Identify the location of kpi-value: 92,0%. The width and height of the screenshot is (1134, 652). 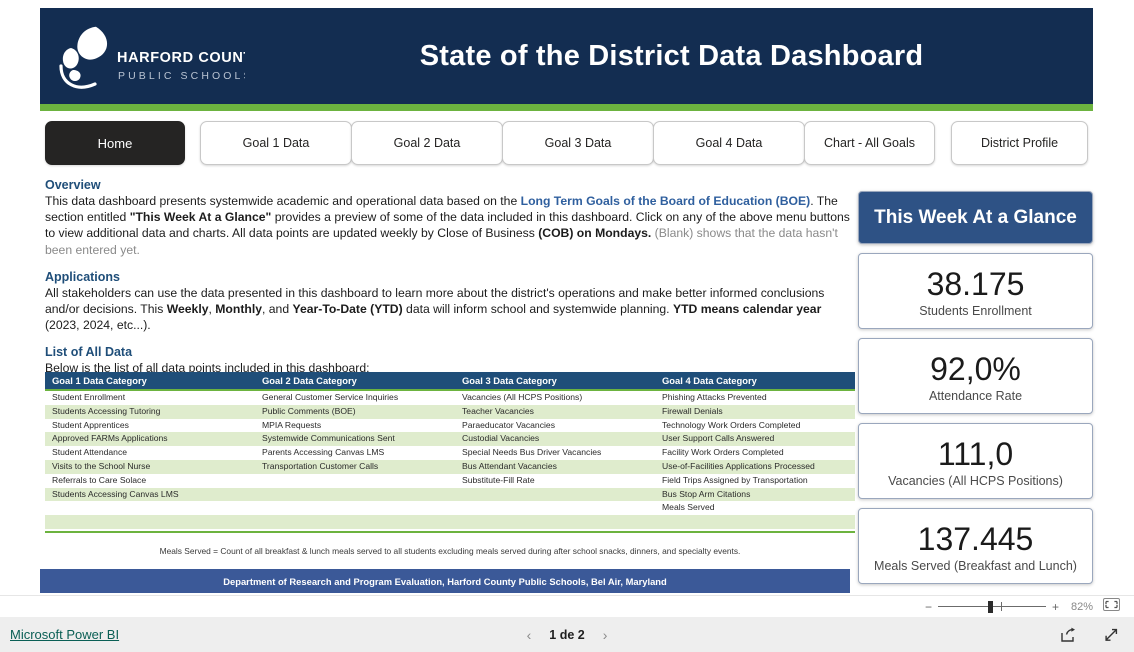
(975, 368).